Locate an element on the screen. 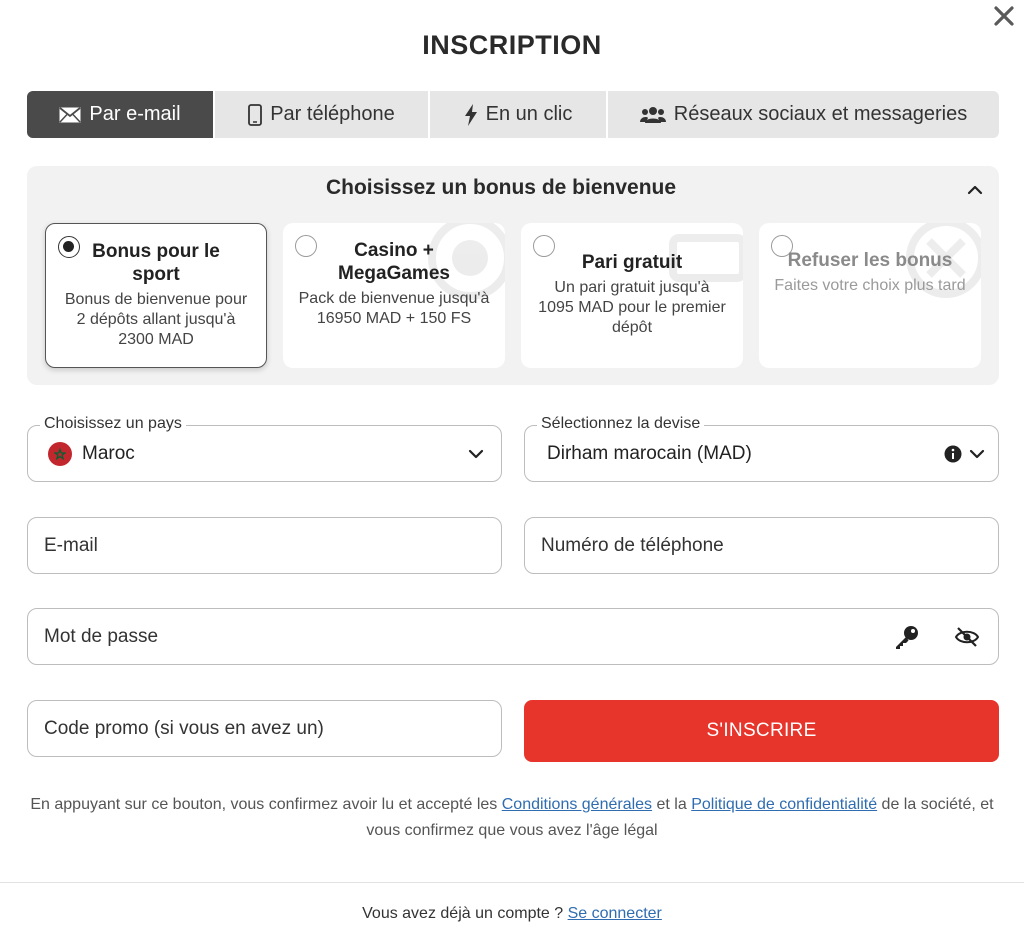  email-field: E-mail is located at coordinates (264, 545).